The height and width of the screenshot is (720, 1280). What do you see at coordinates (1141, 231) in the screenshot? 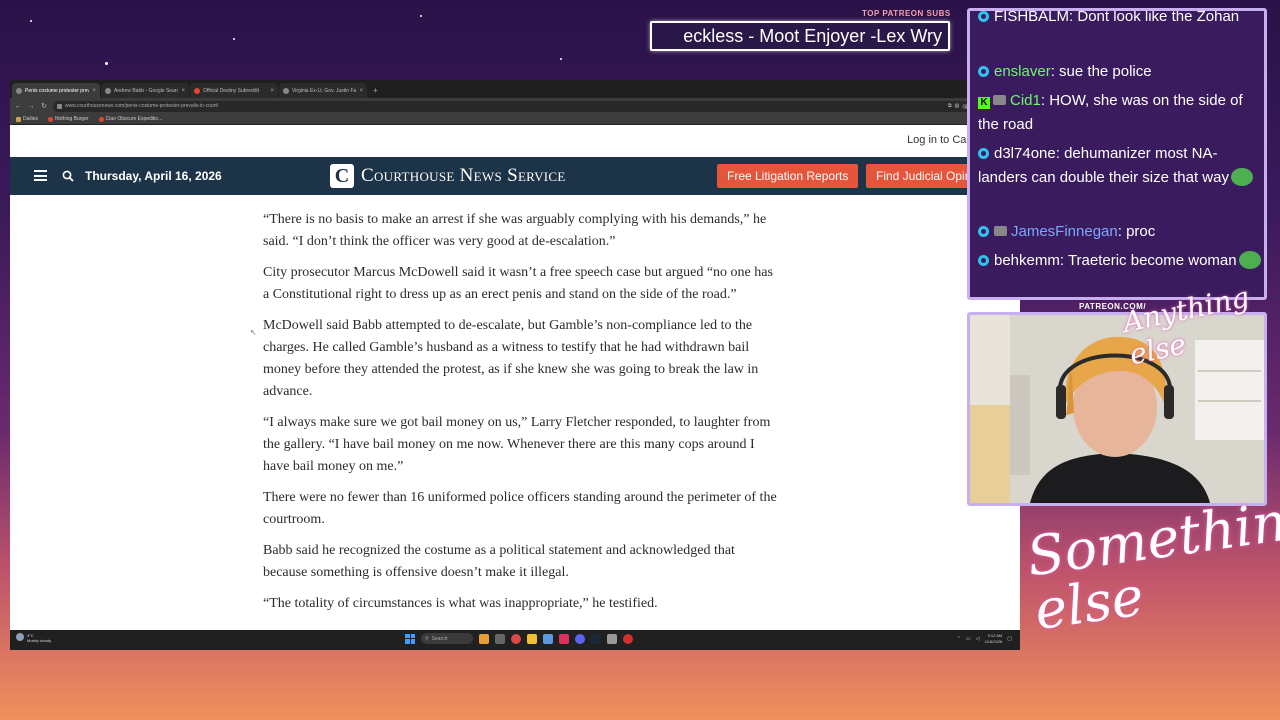
I see `chat-text: proc` at bounding box center [1141, 231].